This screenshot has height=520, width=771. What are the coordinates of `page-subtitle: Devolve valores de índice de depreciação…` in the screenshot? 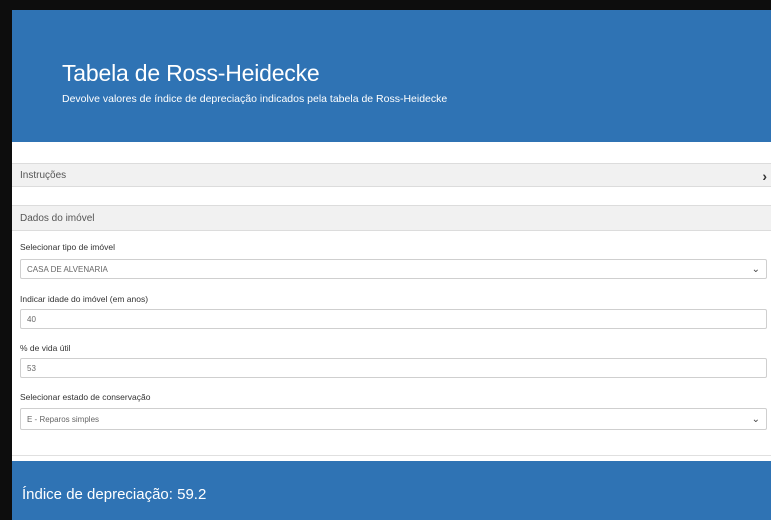 It's located at (255, 99).